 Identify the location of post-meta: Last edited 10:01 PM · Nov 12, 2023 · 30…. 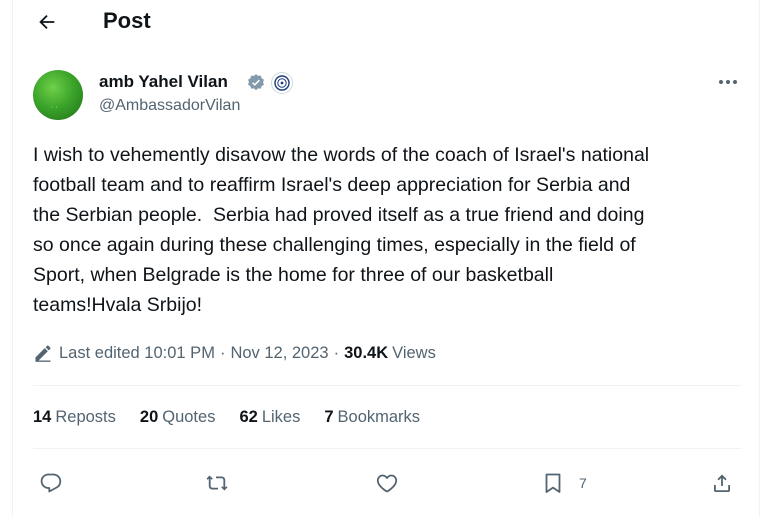
(234, 353).